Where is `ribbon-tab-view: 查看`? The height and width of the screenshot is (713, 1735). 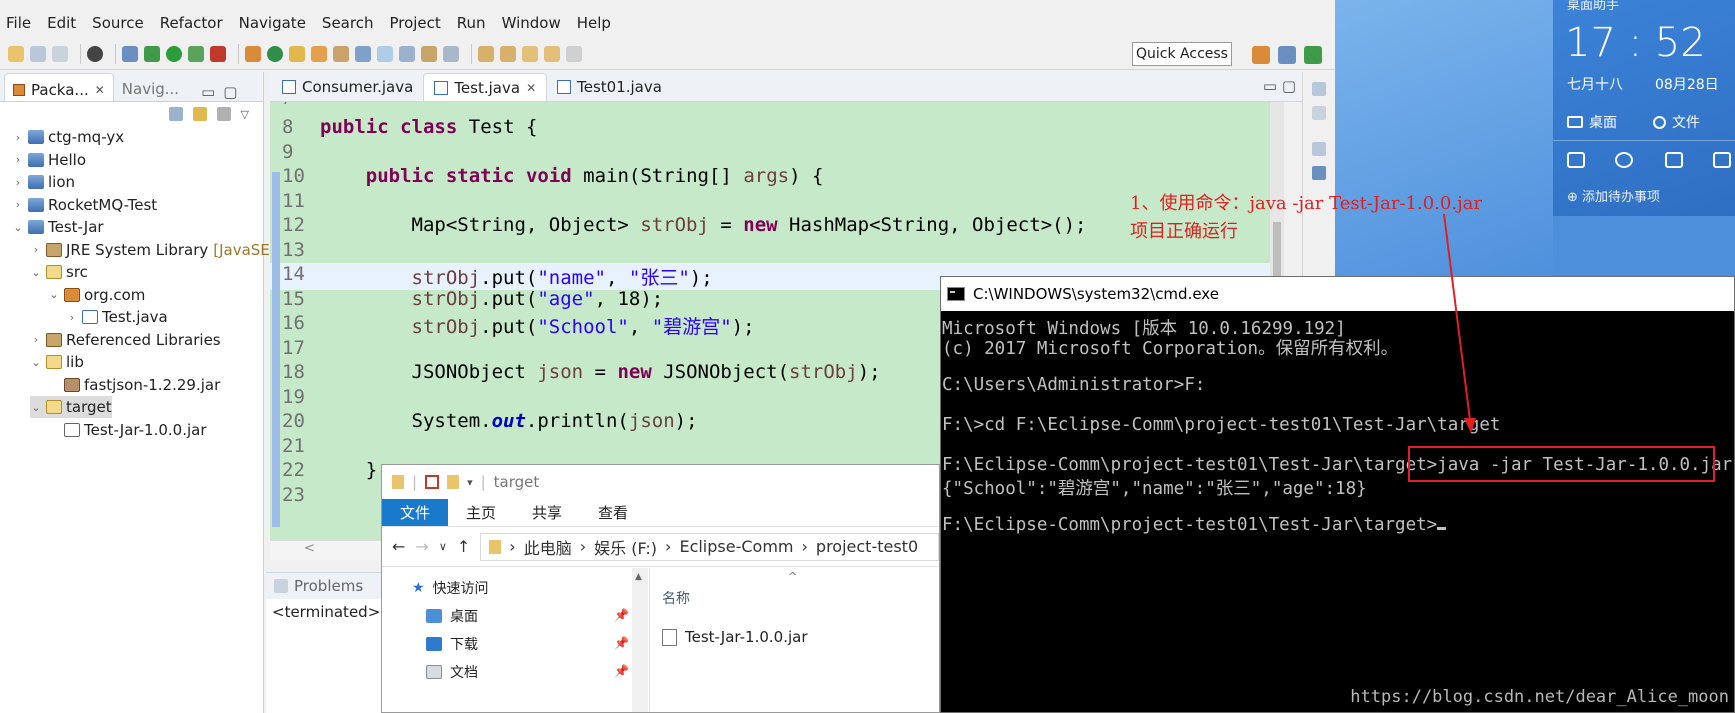 ribbon-tab-view: 查看 is located at coordinates (613, 512).